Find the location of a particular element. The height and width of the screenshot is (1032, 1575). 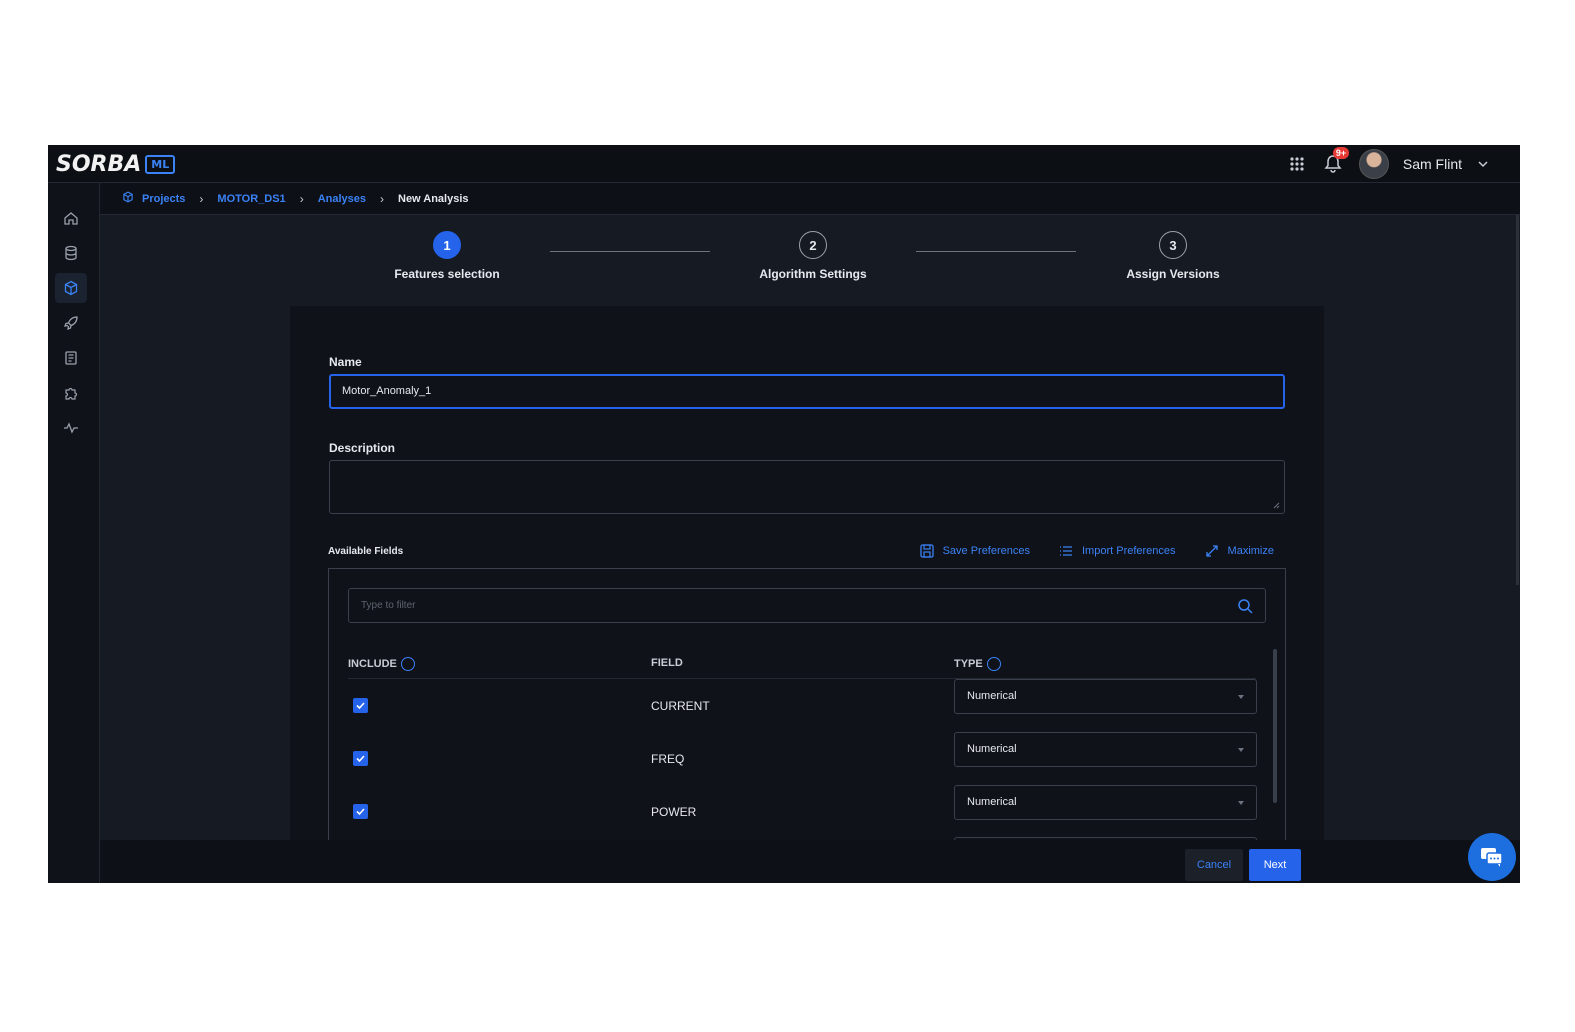

available-fields-label: Available Fields is located at coordinates (366, 551).